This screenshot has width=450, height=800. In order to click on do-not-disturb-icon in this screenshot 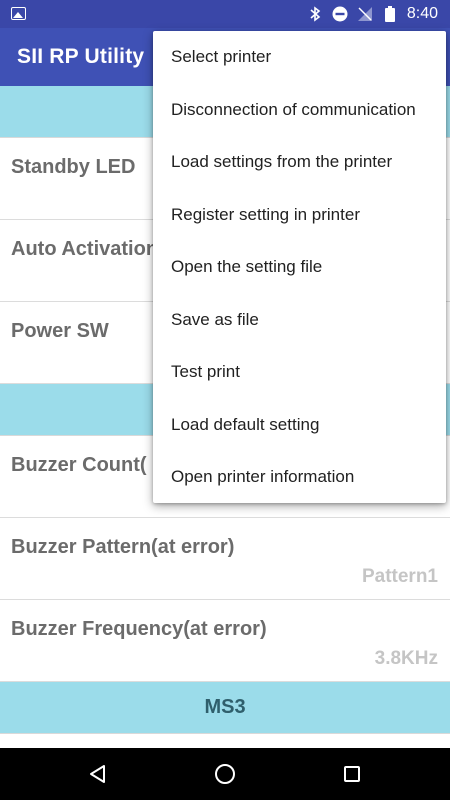, I will do `click(340, 14)`.